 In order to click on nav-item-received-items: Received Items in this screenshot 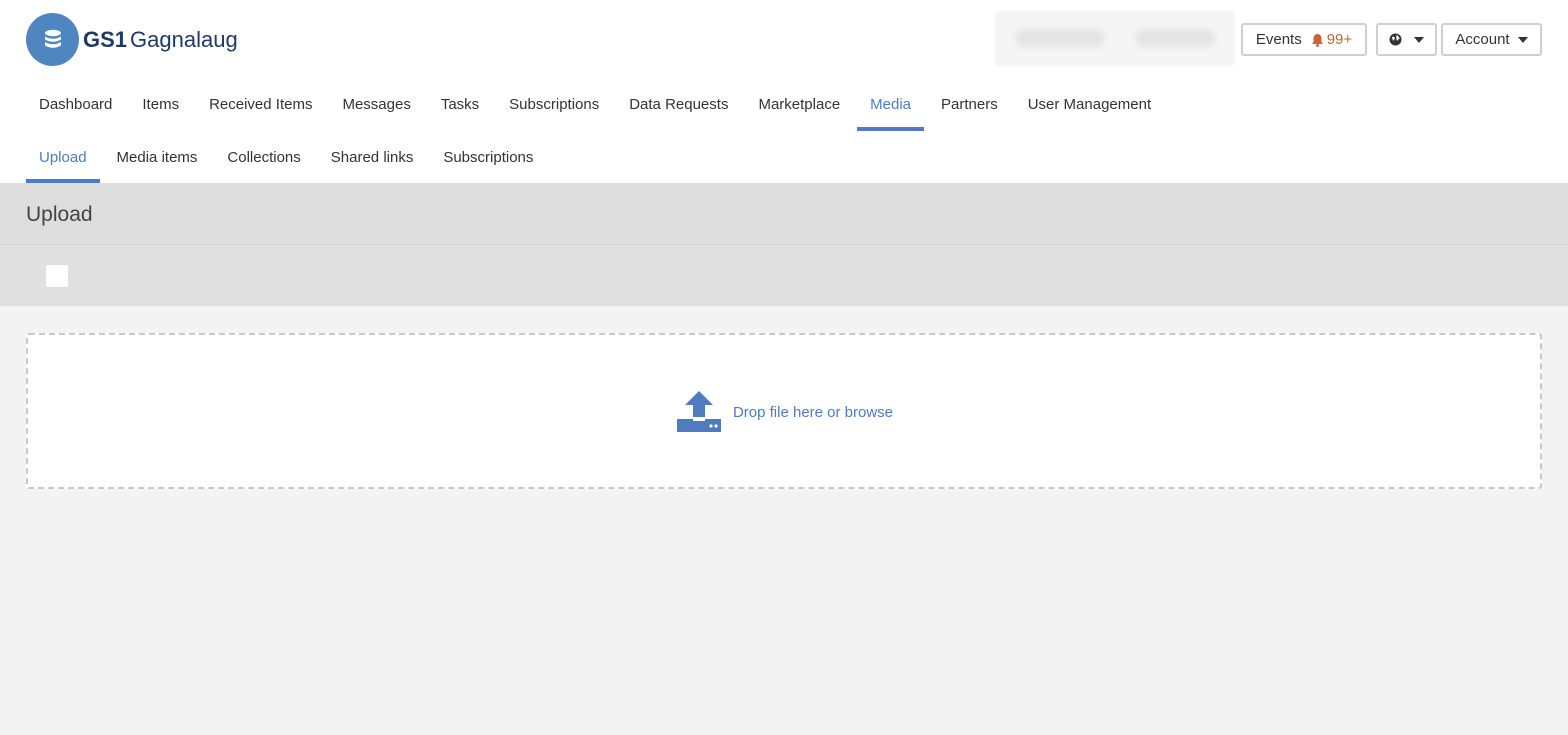, I will do `click(260, 108)`.